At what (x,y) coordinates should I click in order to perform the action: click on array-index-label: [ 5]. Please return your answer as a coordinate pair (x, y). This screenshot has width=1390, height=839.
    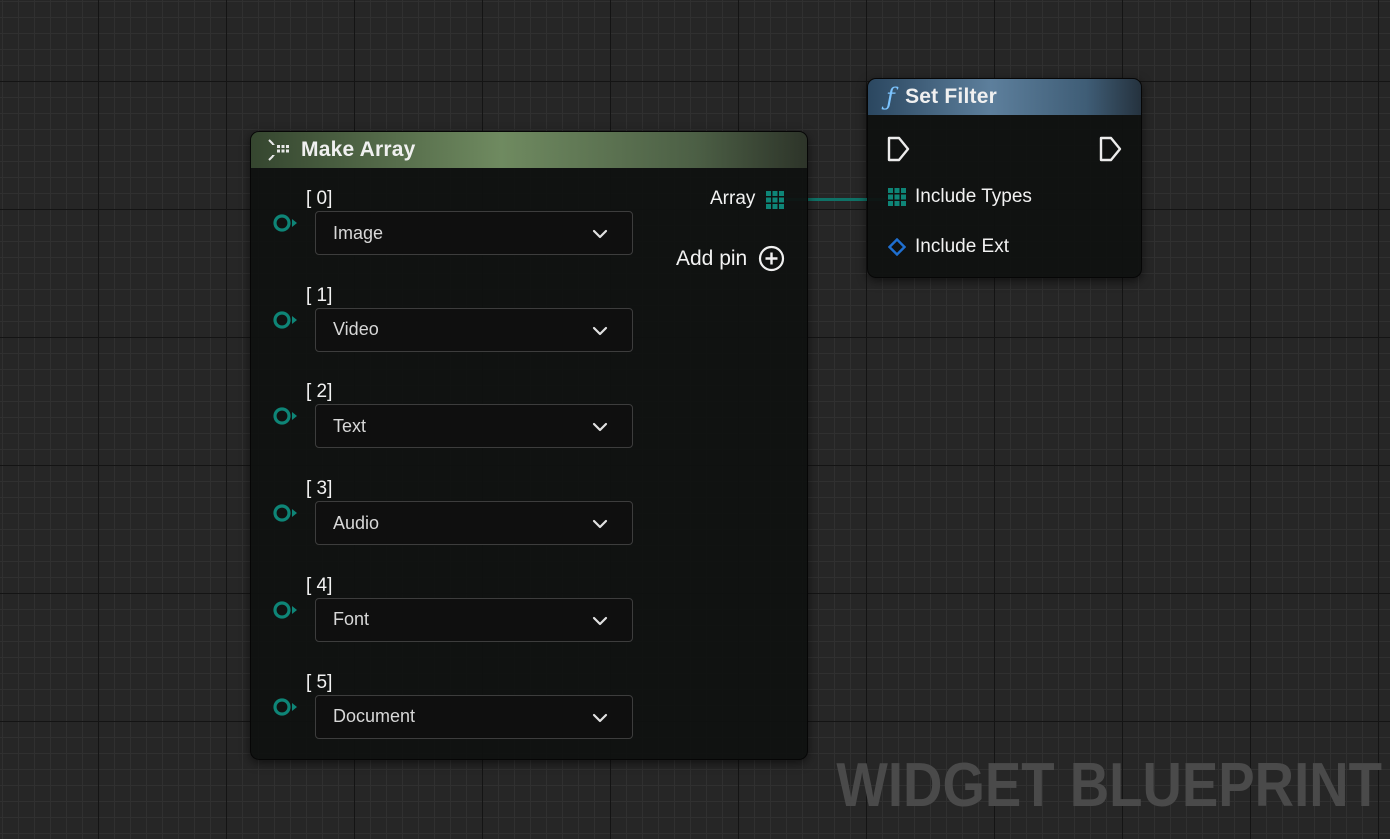
    Looking at the image, I should click on (319, 682).